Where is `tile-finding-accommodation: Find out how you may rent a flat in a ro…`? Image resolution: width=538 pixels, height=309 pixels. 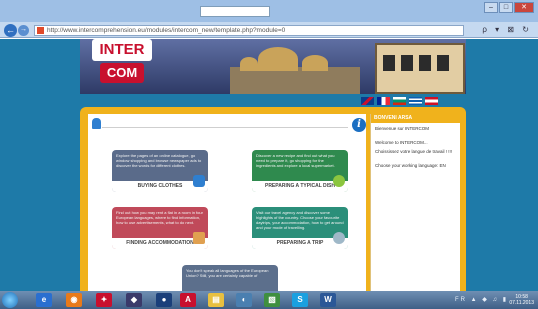
tile-finding-accommodation: Find out how you may rent a flat in a ro… is located at coordinates (160, 228).